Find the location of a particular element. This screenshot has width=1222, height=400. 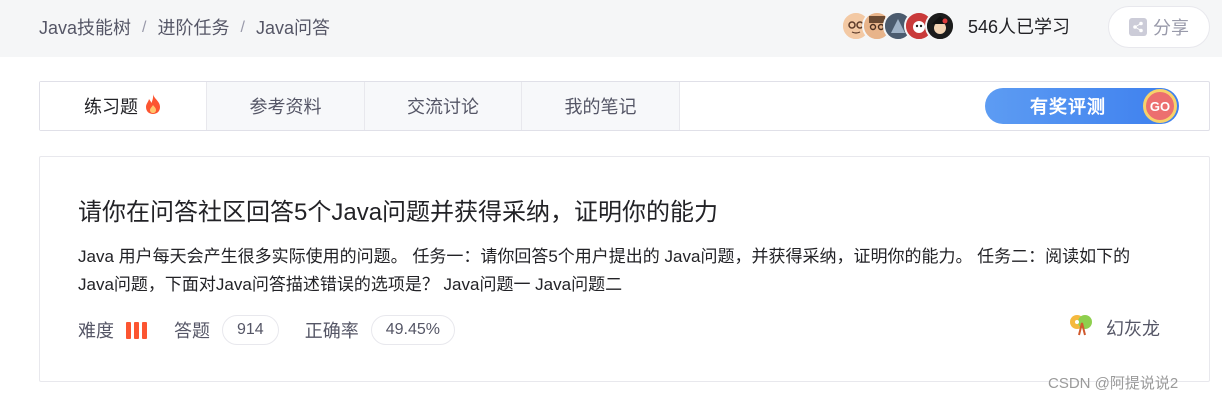

evaluation-label: 有奖评测 is located at coordinates (1068, 107).